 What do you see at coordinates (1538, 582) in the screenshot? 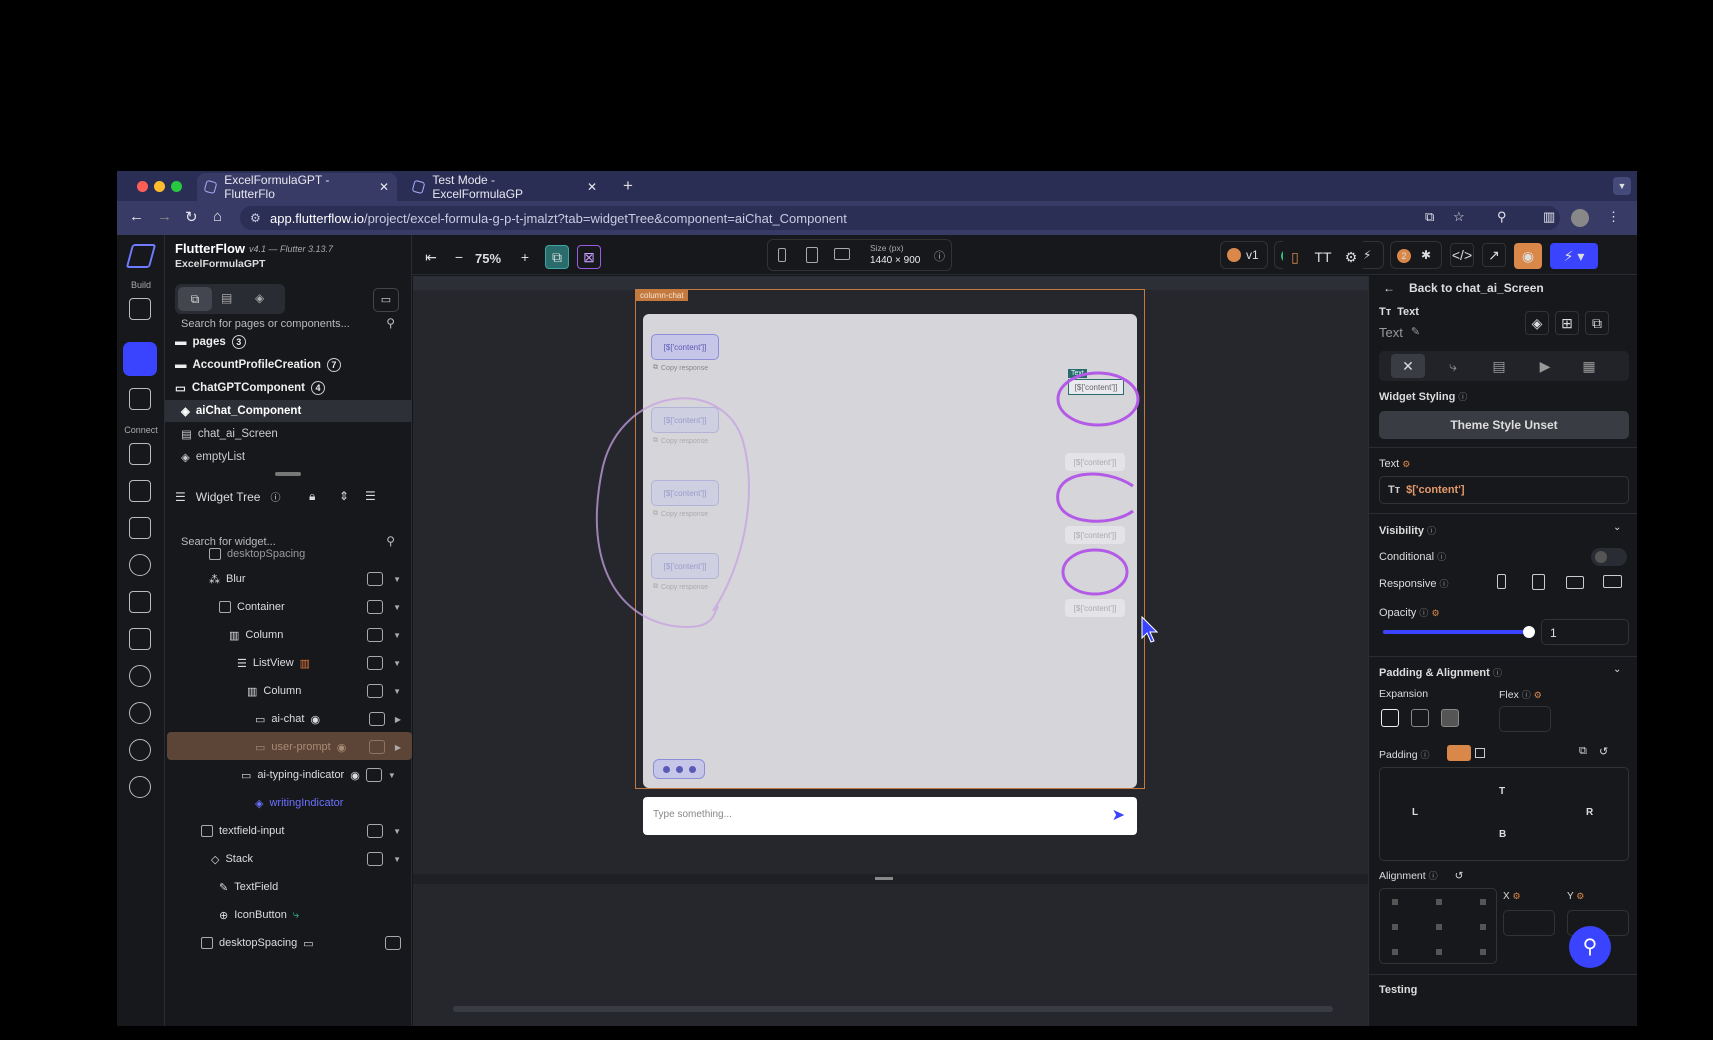
I see `responsive-tablet-icon` at bounding box center [1538, 582].